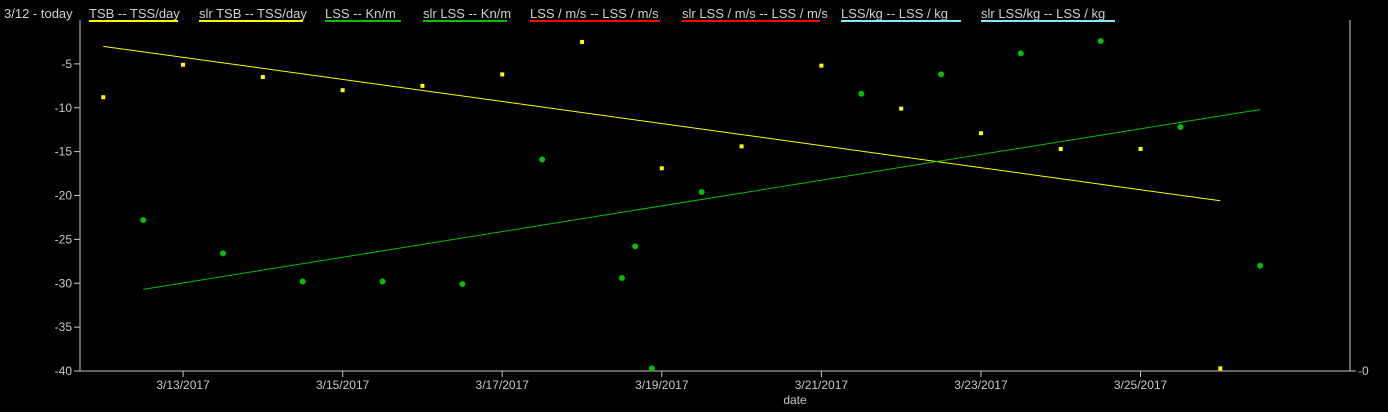  I want to click on y-tick-label: -10, so click(64, 108).